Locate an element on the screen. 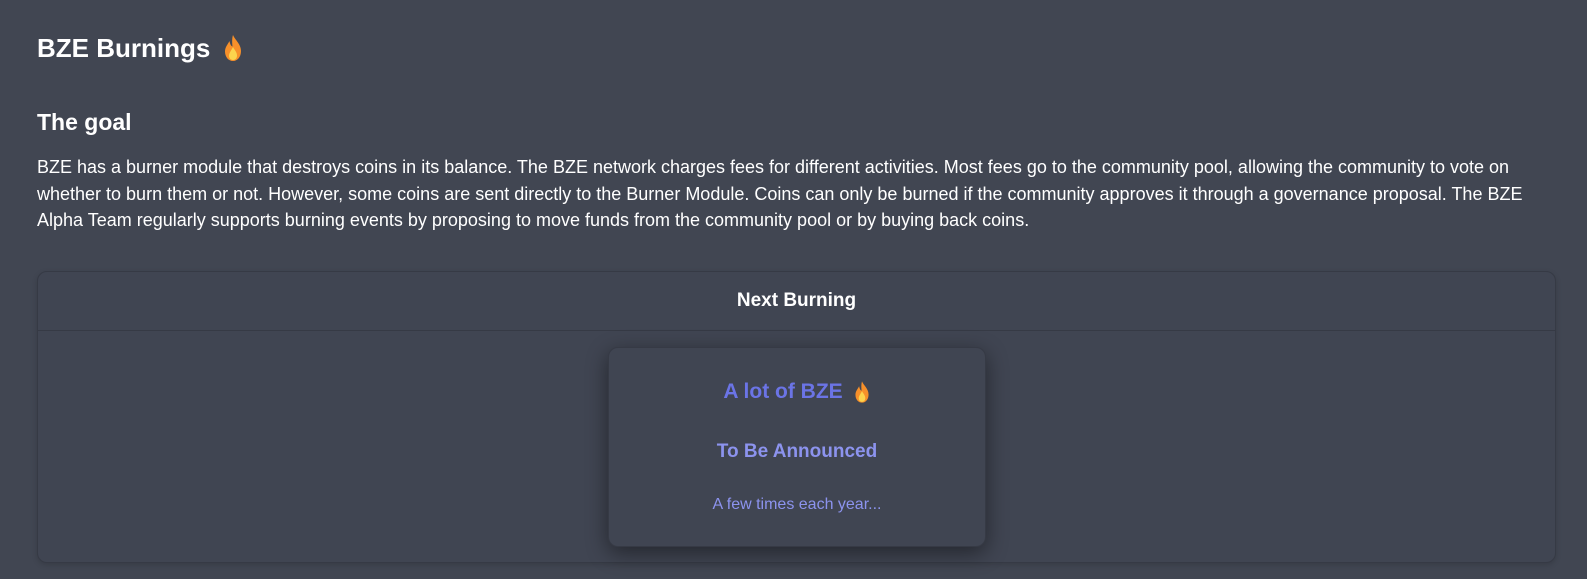 This screenshot has height=579, width=1587. page-title-text: BZE Burnings is located at coordinates (124, 48).